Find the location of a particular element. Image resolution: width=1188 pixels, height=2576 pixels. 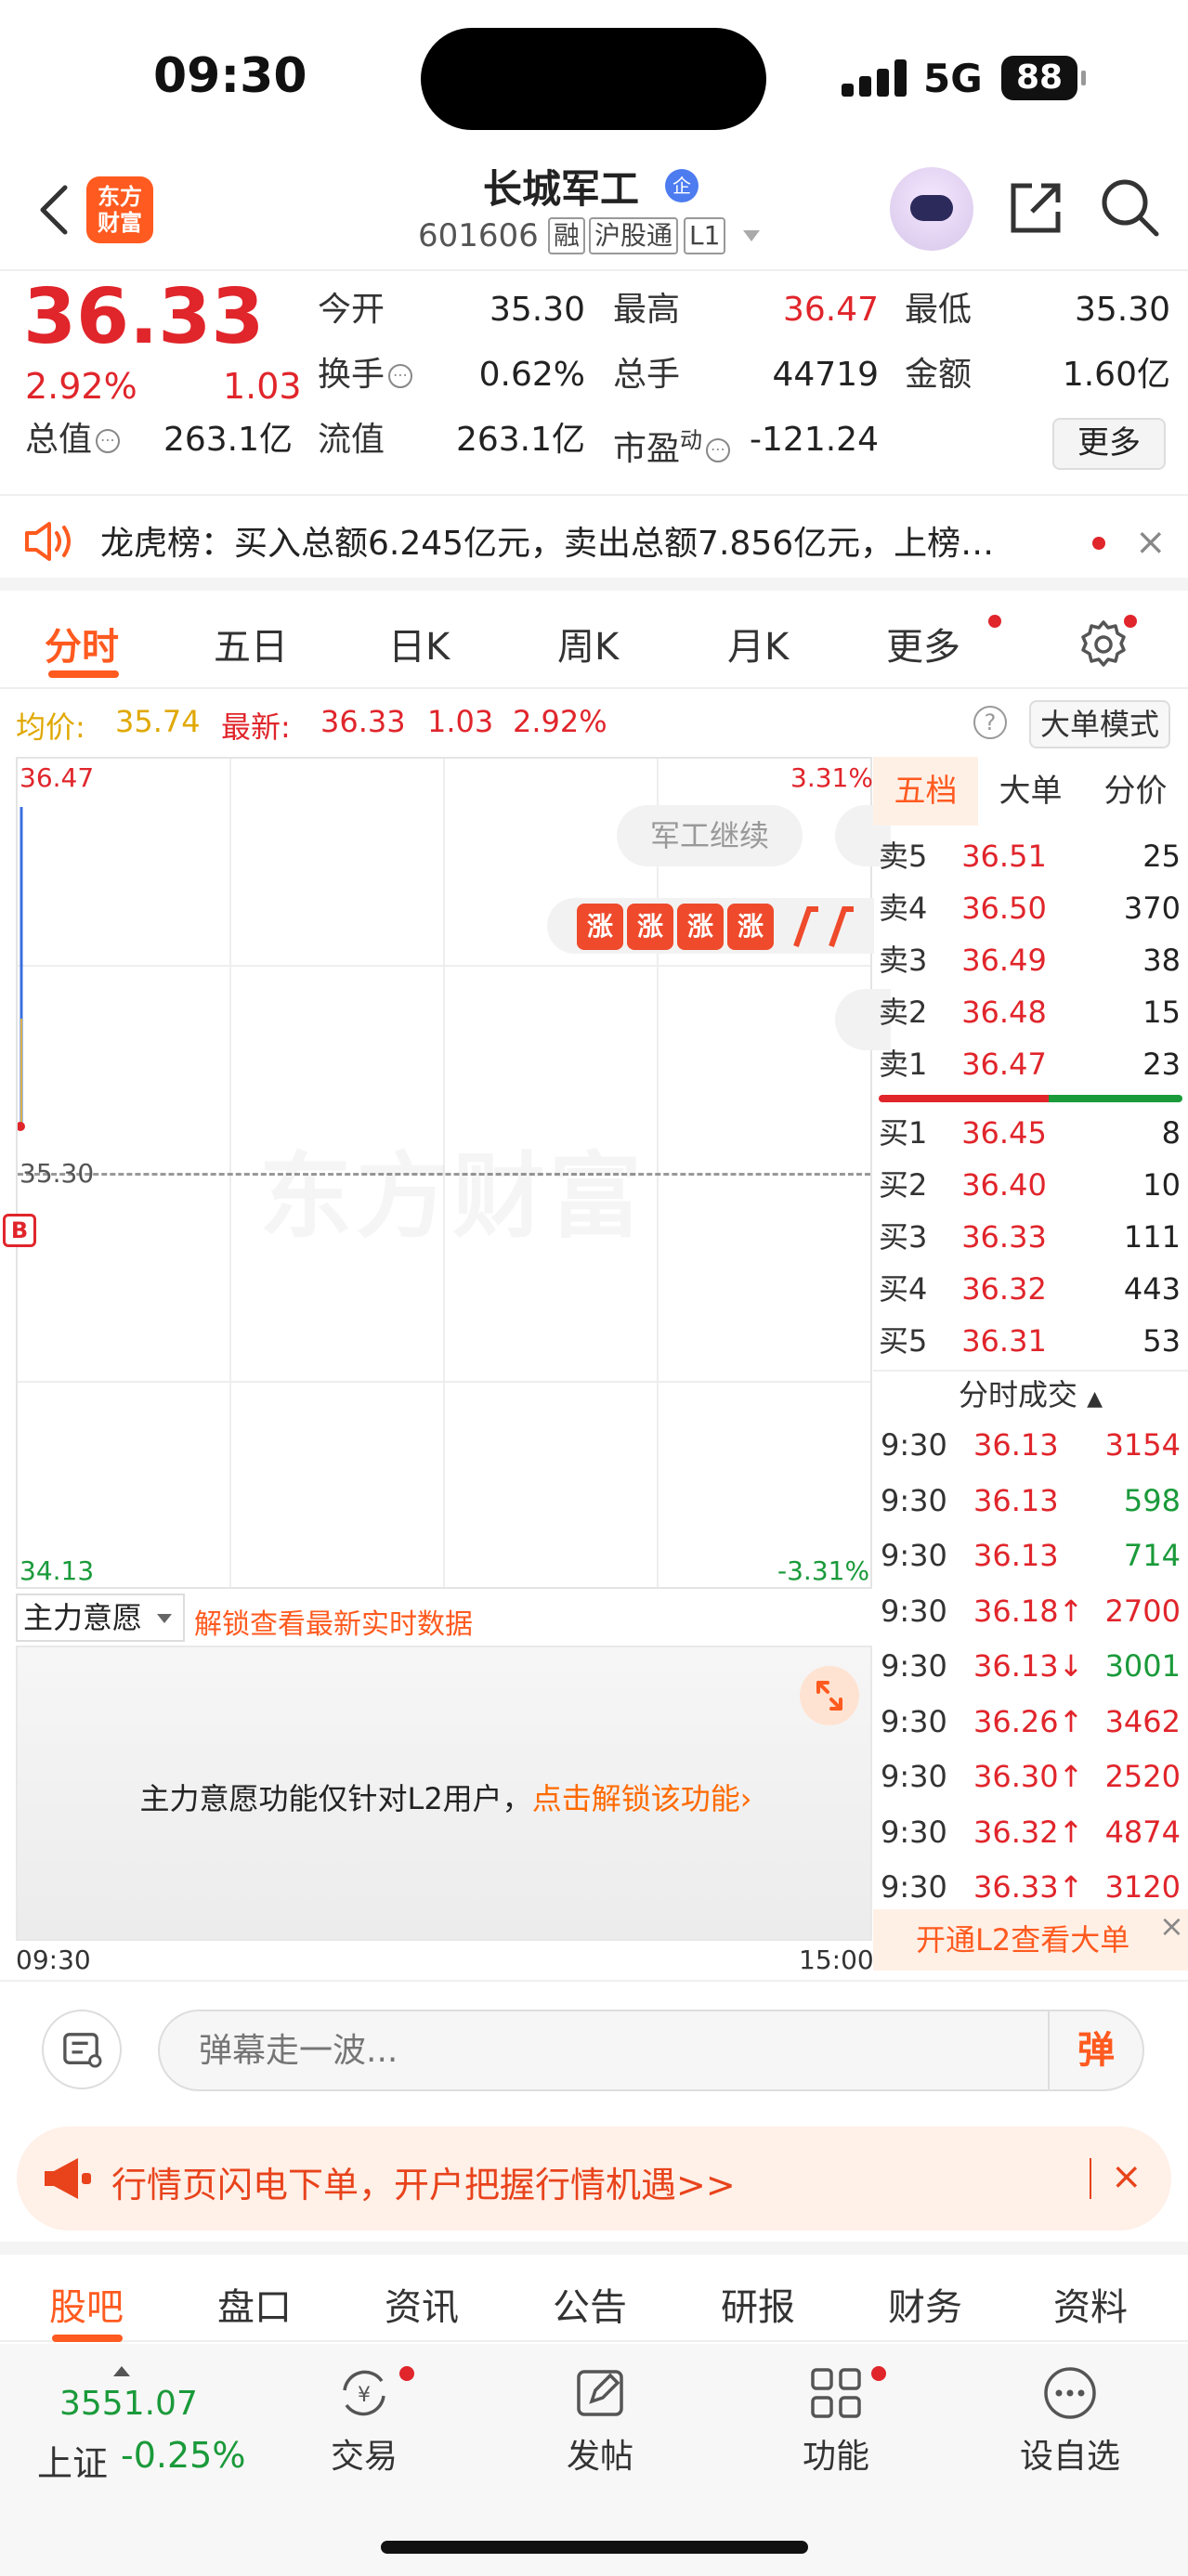

bid-row: 买5 36.31 53 is located at coordinates (1030, 1341).